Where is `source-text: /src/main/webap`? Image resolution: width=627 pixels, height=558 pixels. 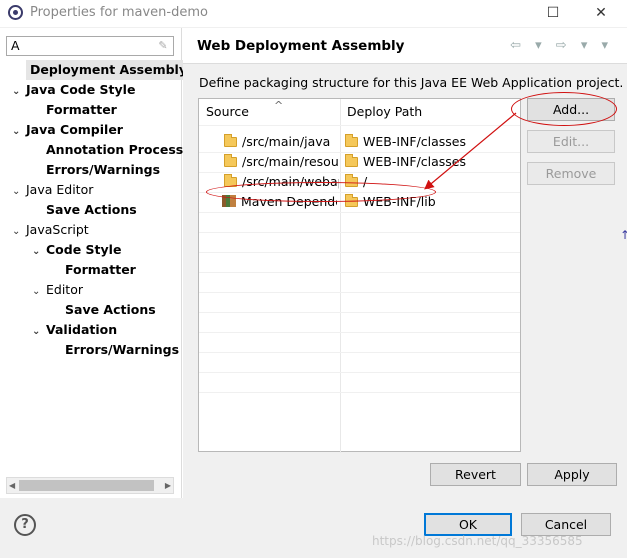
source-text: /src/main/webap is located at coordinates (290, 181).